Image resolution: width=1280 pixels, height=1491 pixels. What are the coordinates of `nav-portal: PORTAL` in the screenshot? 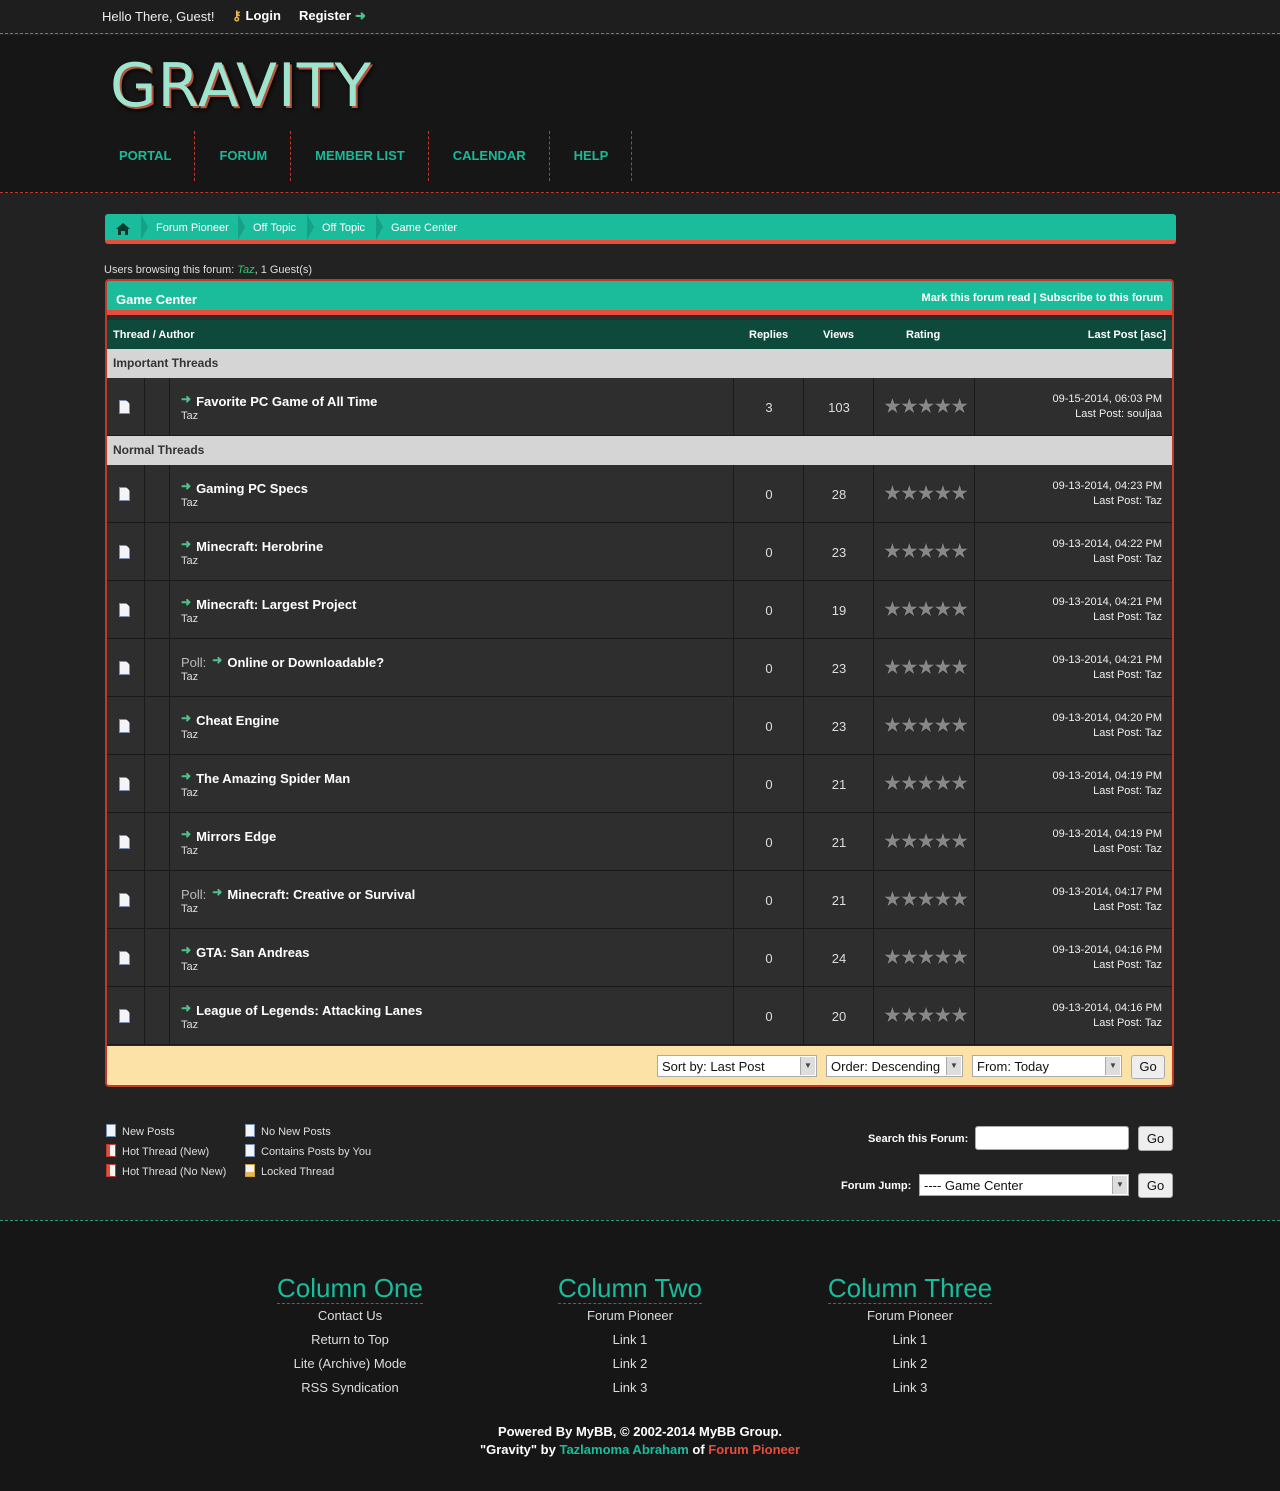 It's located at (150, 156).